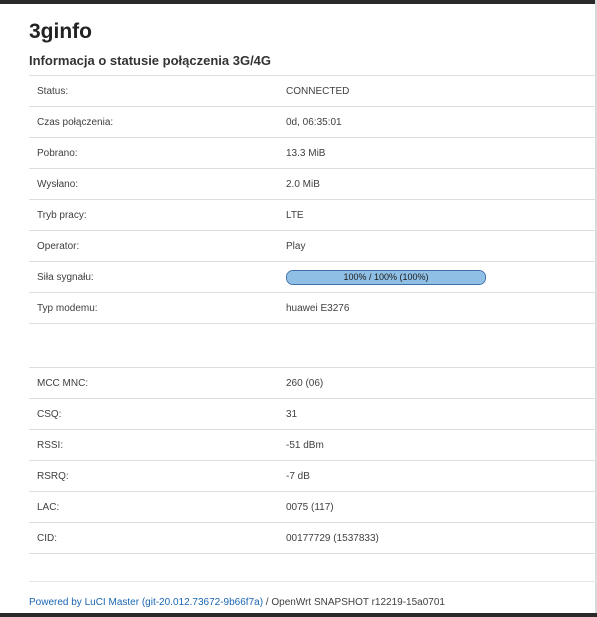 The image size is (597, 617). I want to click on row-label: Operator:, so click(58, 246).